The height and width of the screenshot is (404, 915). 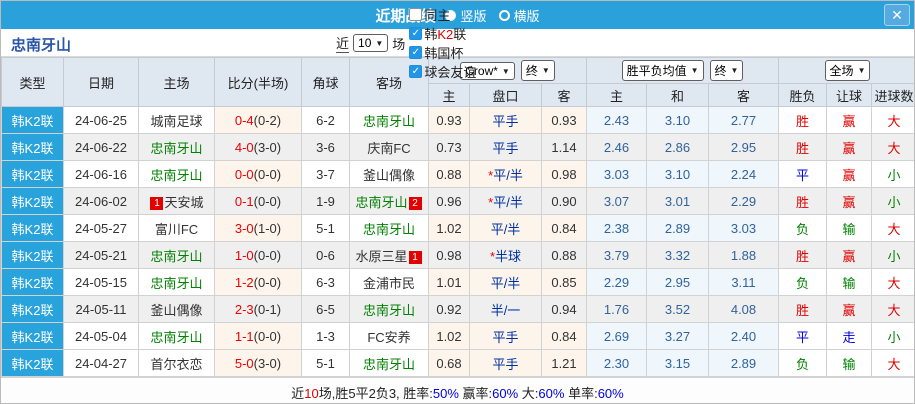 What do you see at coordinates (437, 15) in the screenshot?
I see `checkbox-label: 同主` at bounding box center [437, 15].